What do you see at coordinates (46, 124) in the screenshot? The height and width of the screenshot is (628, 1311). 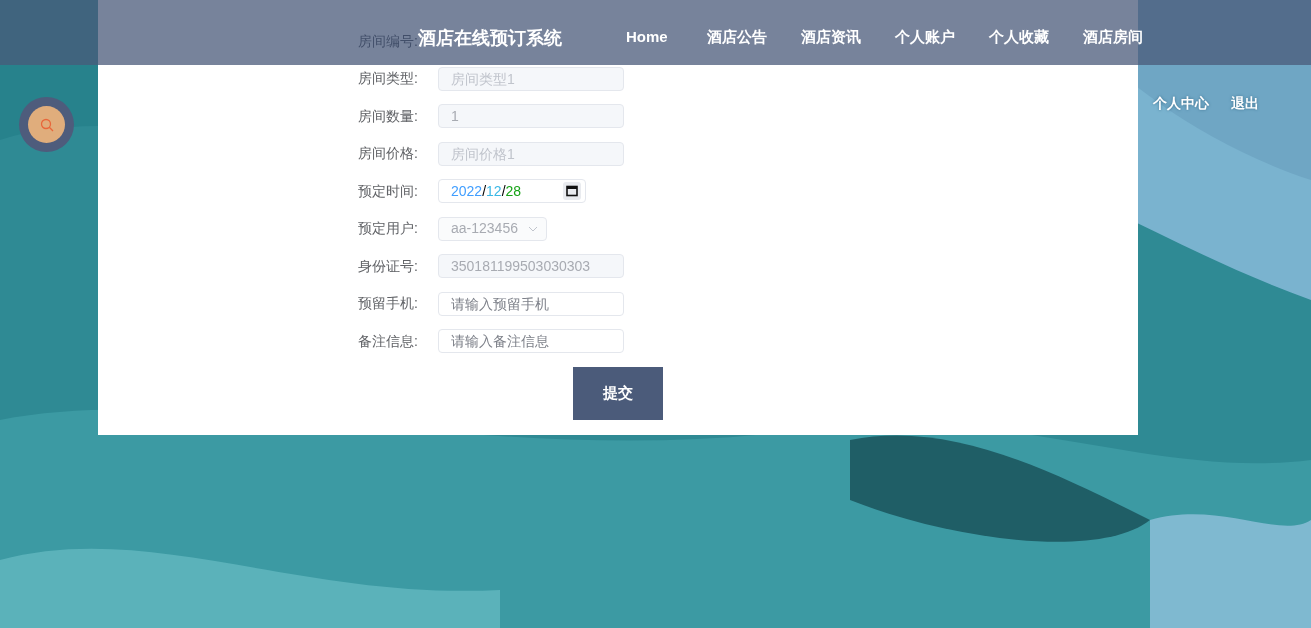 I see `search-icon` at bounding box center [46, 124].